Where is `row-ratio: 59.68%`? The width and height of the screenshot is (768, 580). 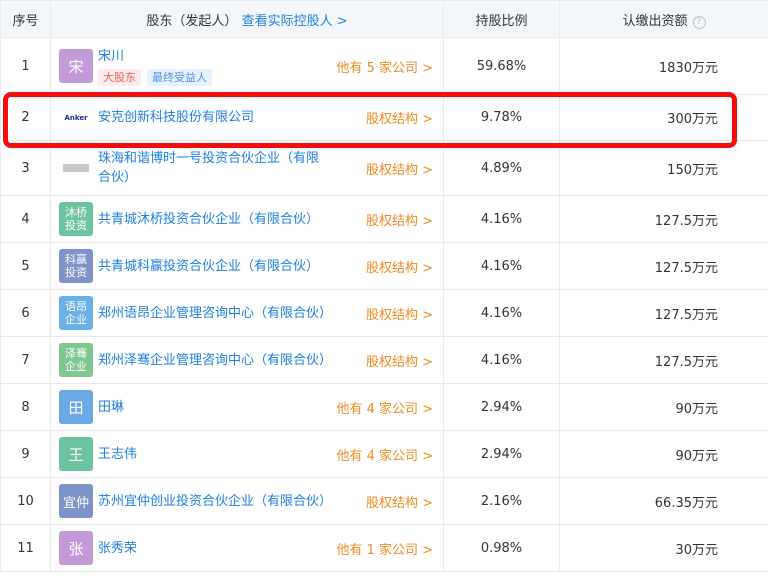
row-ratio: 59.68% is located at coordinates (501, 66).